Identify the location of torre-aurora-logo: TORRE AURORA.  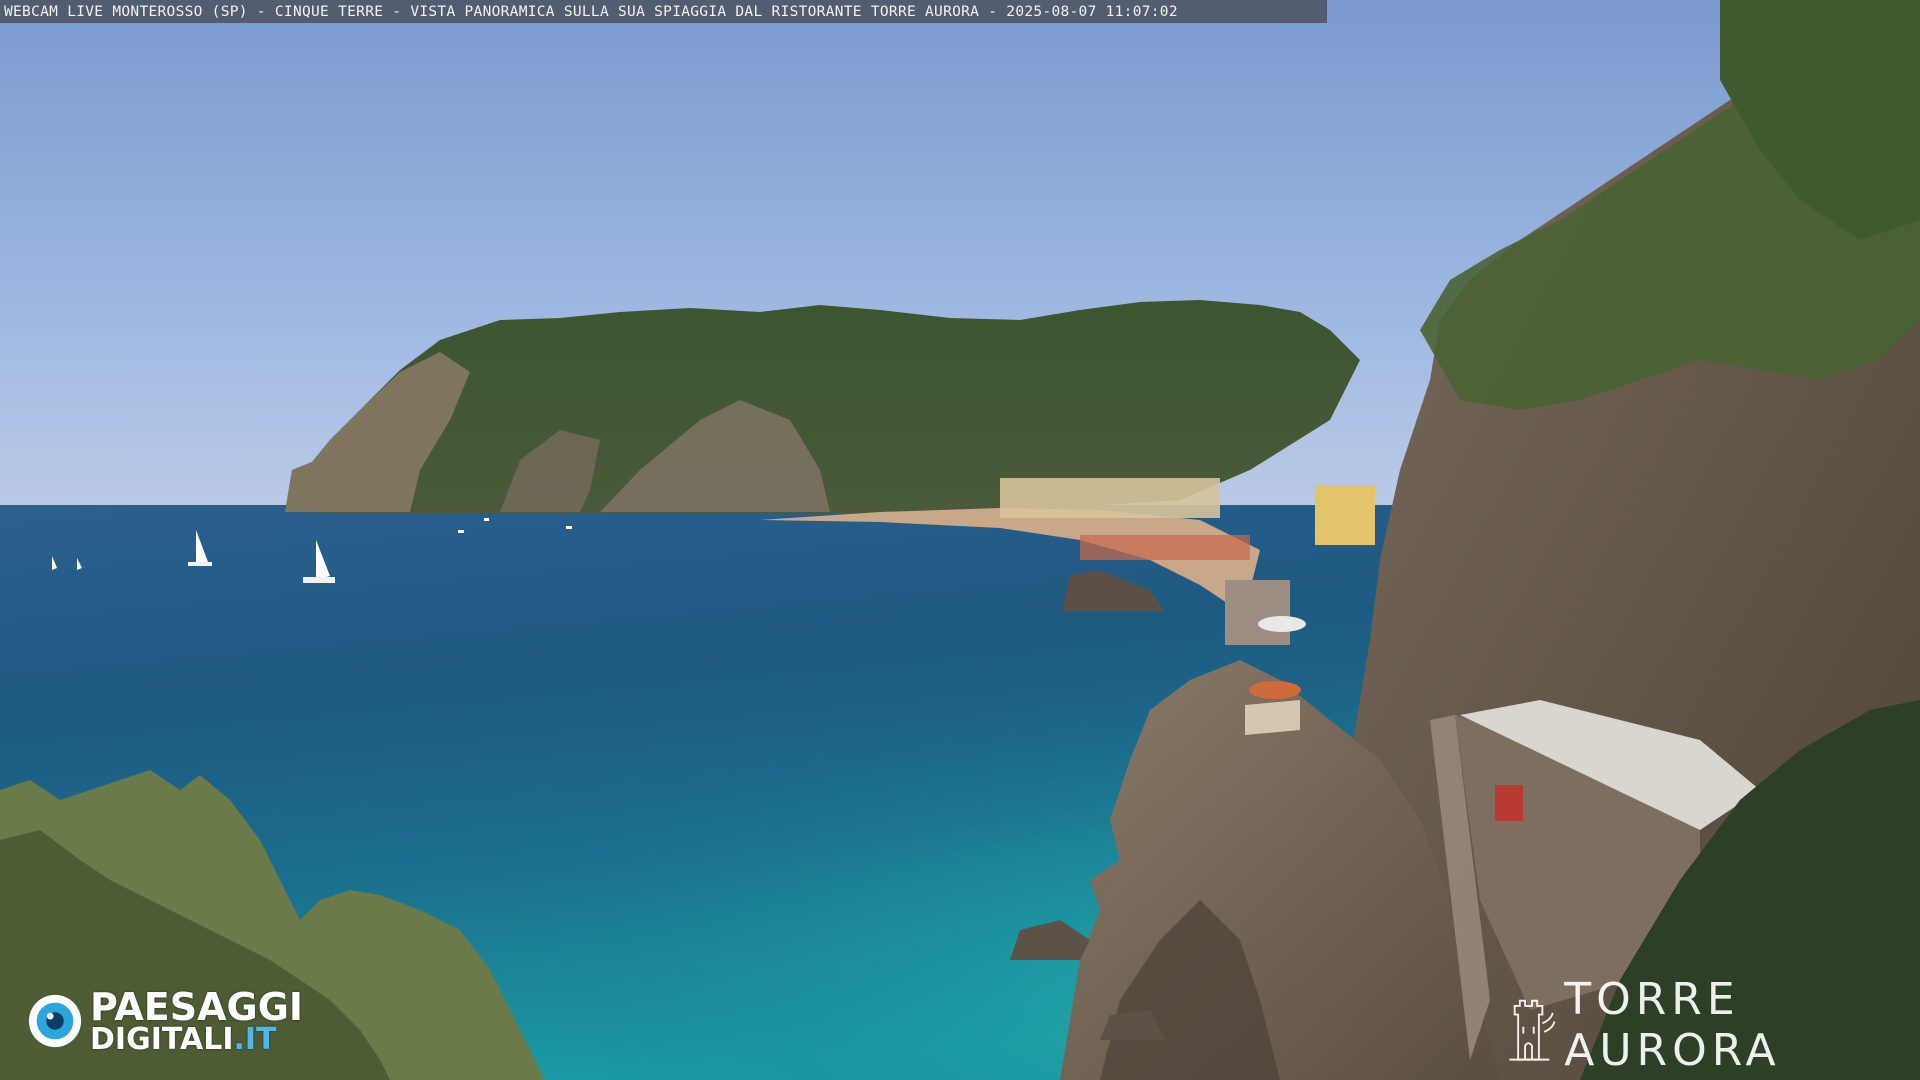
(1713, 1025).